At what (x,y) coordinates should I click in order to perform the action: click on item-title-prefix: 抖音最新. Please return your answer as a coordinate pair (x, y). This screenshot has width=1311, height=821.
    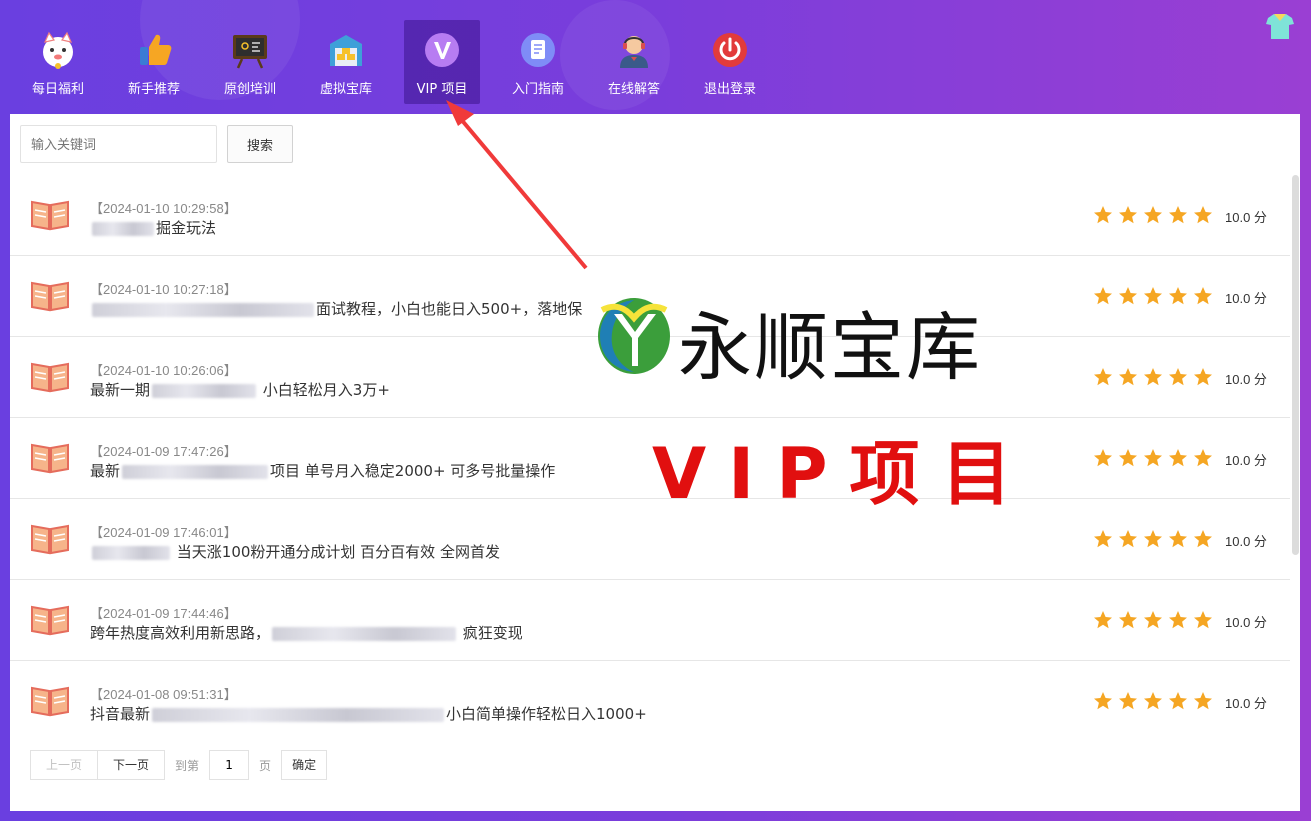
    Looking at the image, I should click on (120, 714).